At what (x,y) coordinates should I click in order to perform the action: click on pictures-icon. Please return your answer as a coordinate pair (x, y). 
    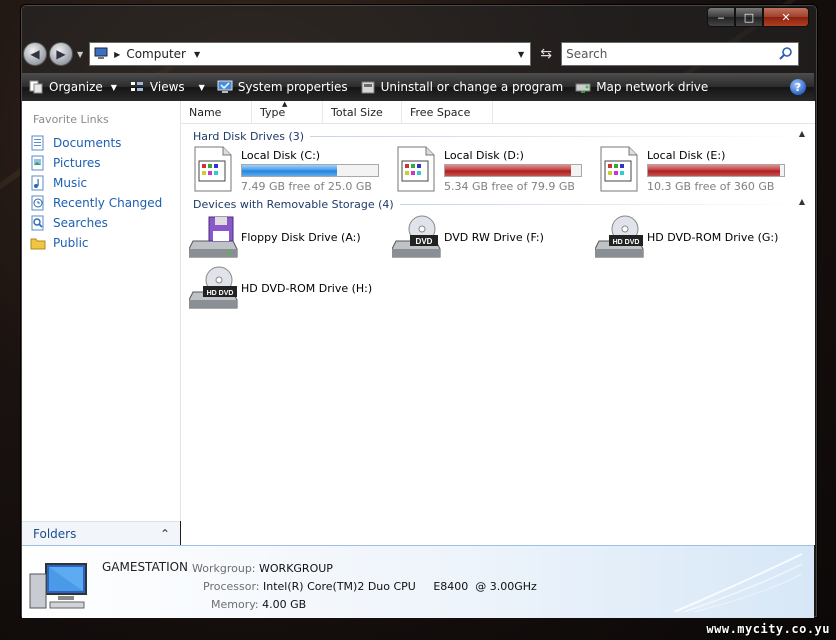
    Looking at the image, I should click on (37, 163).